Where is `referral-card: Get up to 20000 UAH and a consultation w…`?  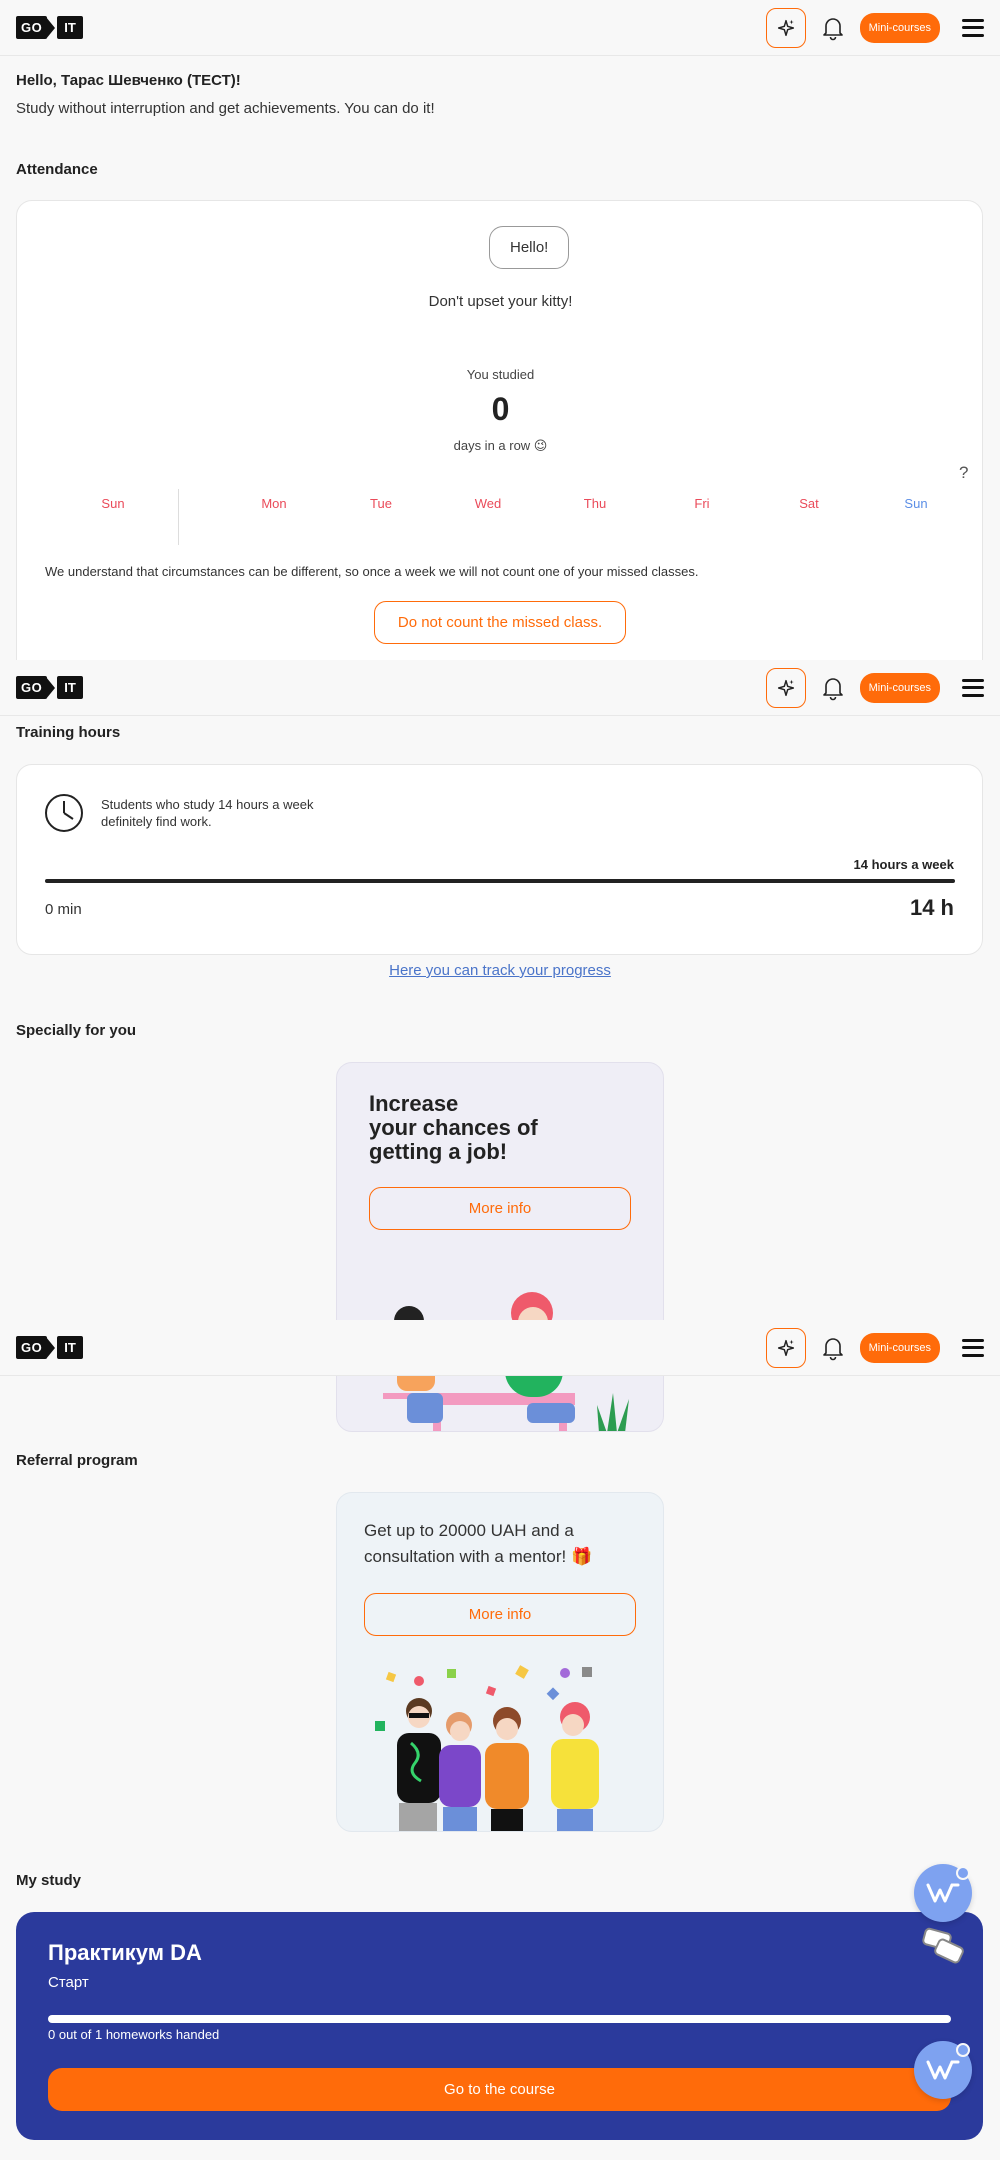
referral-card: Get up to 20000 UAH and a consultation w… is located at coordinates (500, 1662).